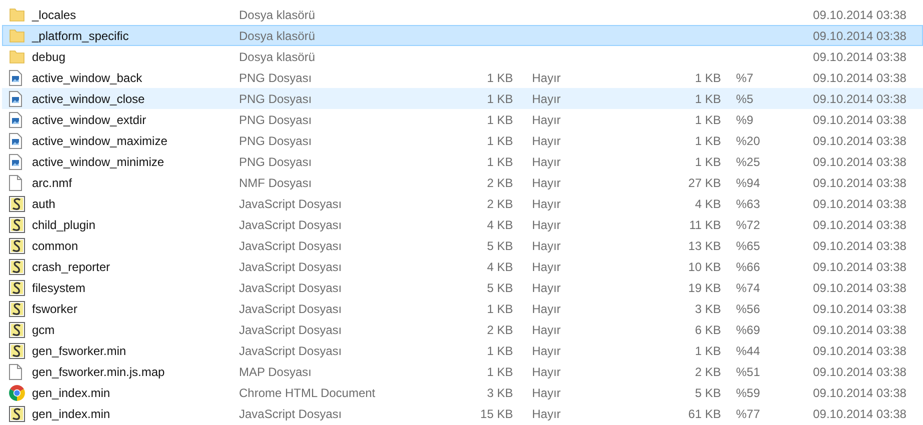 Image resolution: width=923 pixels, height=425 pixels. Describe the element at coordinates (748, 225) in the screenshot. I see `ratio-value: %72` at that location.